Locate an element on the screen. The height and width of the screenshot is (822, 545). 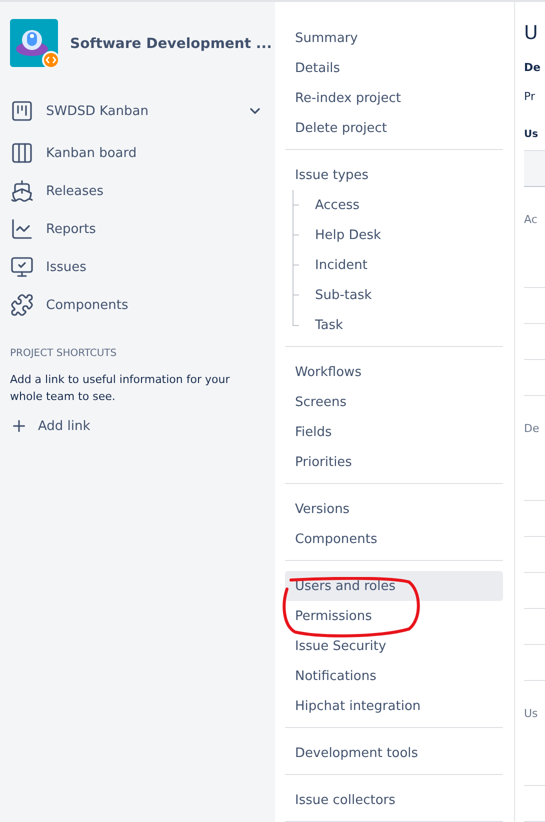
board-switcher: SWDSD Kanban is located at coordinates (142, 111).